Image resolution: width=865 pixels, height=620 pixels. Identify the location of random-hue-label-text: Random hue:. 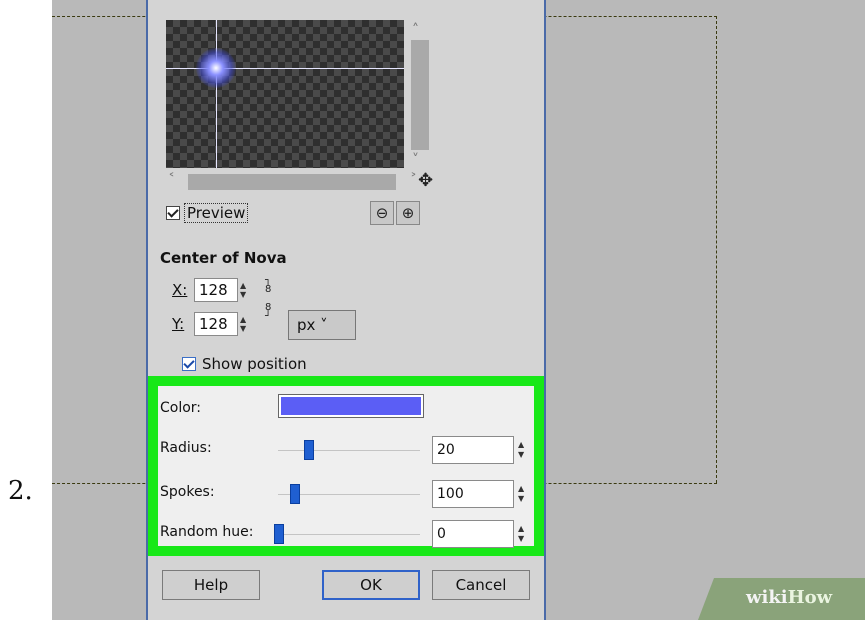
(207, 532).